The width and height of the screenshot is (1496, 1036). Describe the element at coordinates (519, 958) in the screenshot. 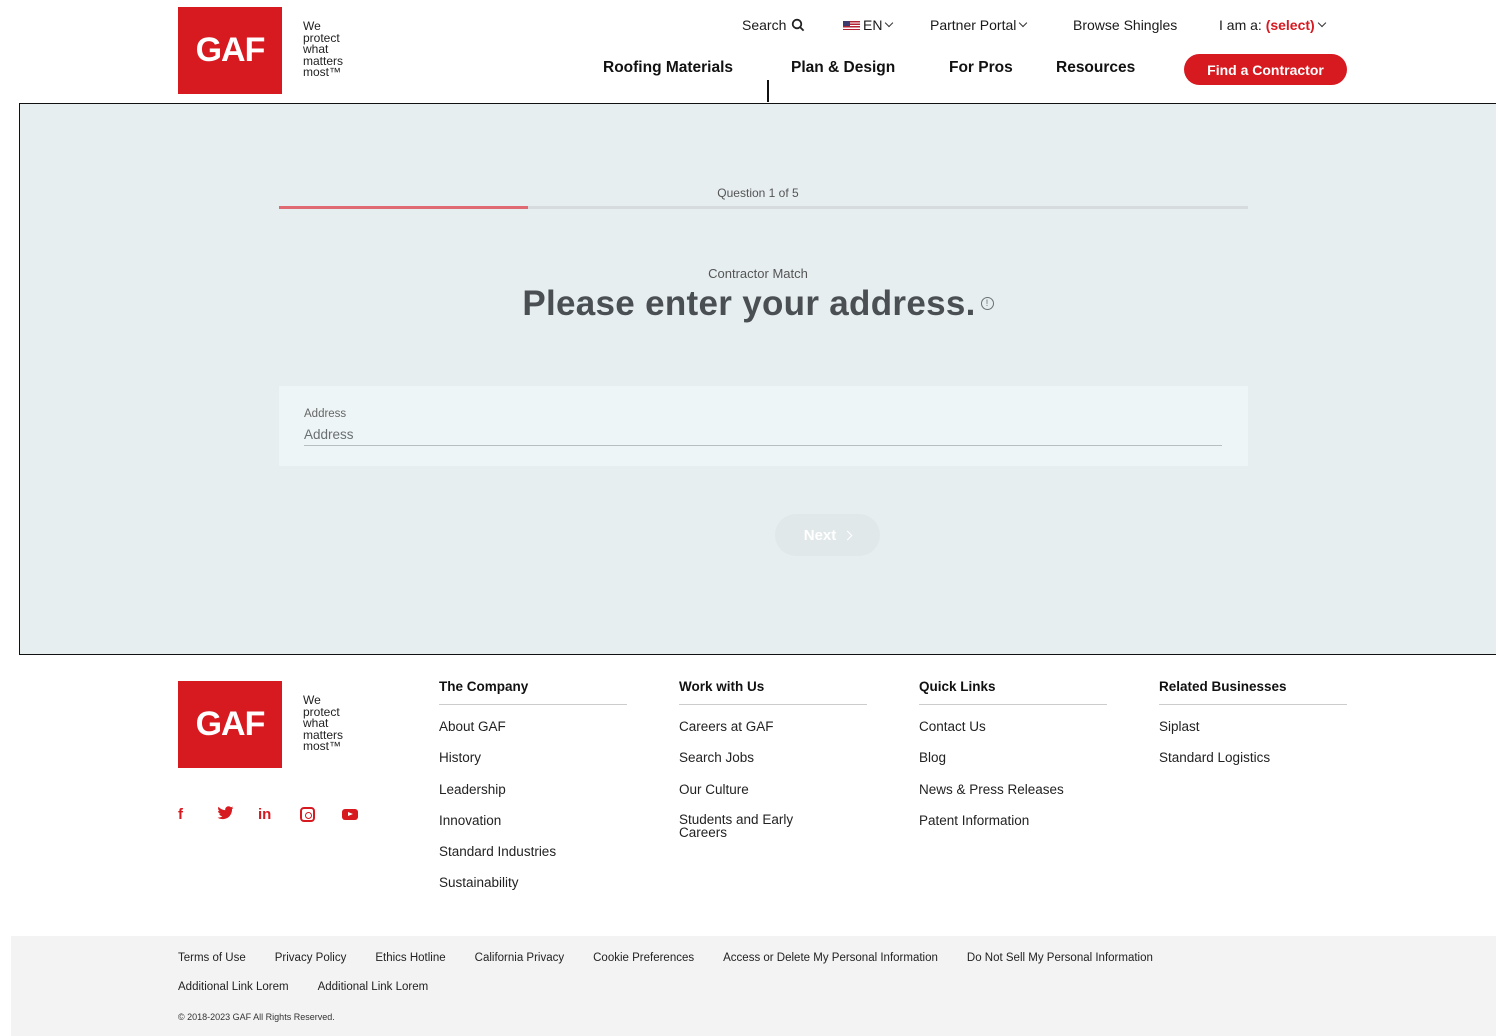

I see `legal-link: California Privacy` at that location.